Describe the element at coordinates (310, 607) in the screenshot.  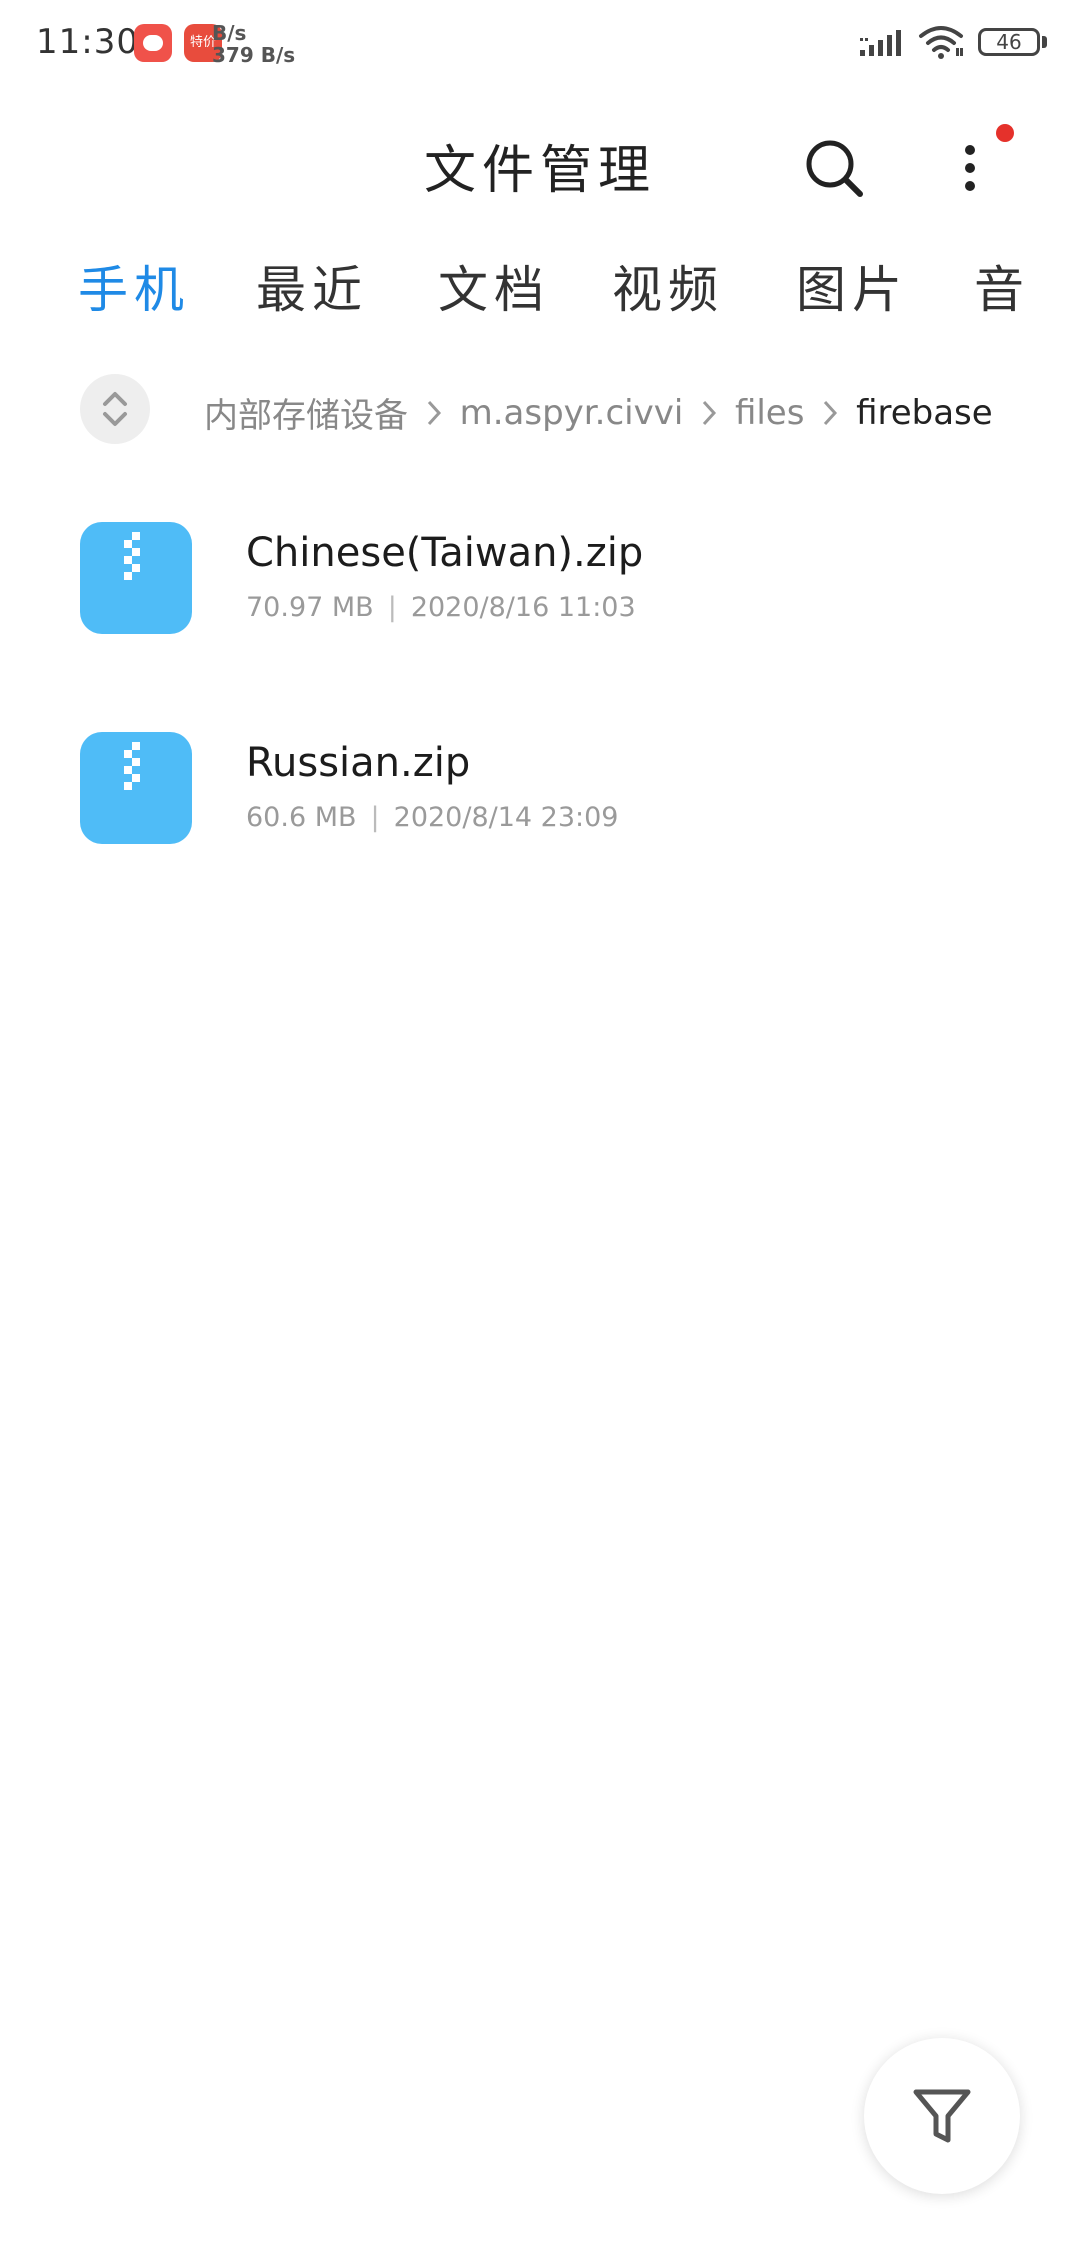
I see `file-size: 70.97 MB` at that location.